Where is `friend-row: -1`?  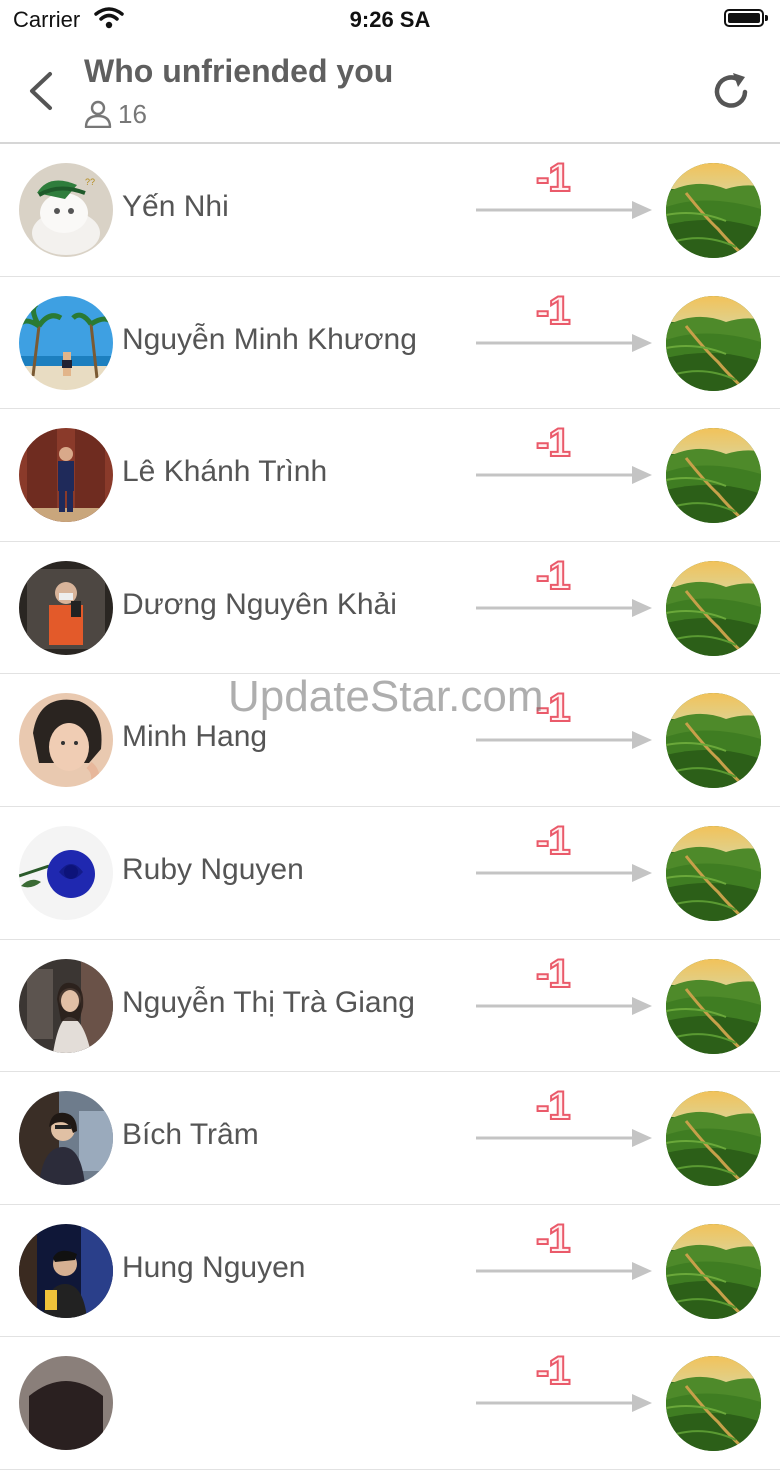
friend-row: -1 is located at coordinates (390, 1403).